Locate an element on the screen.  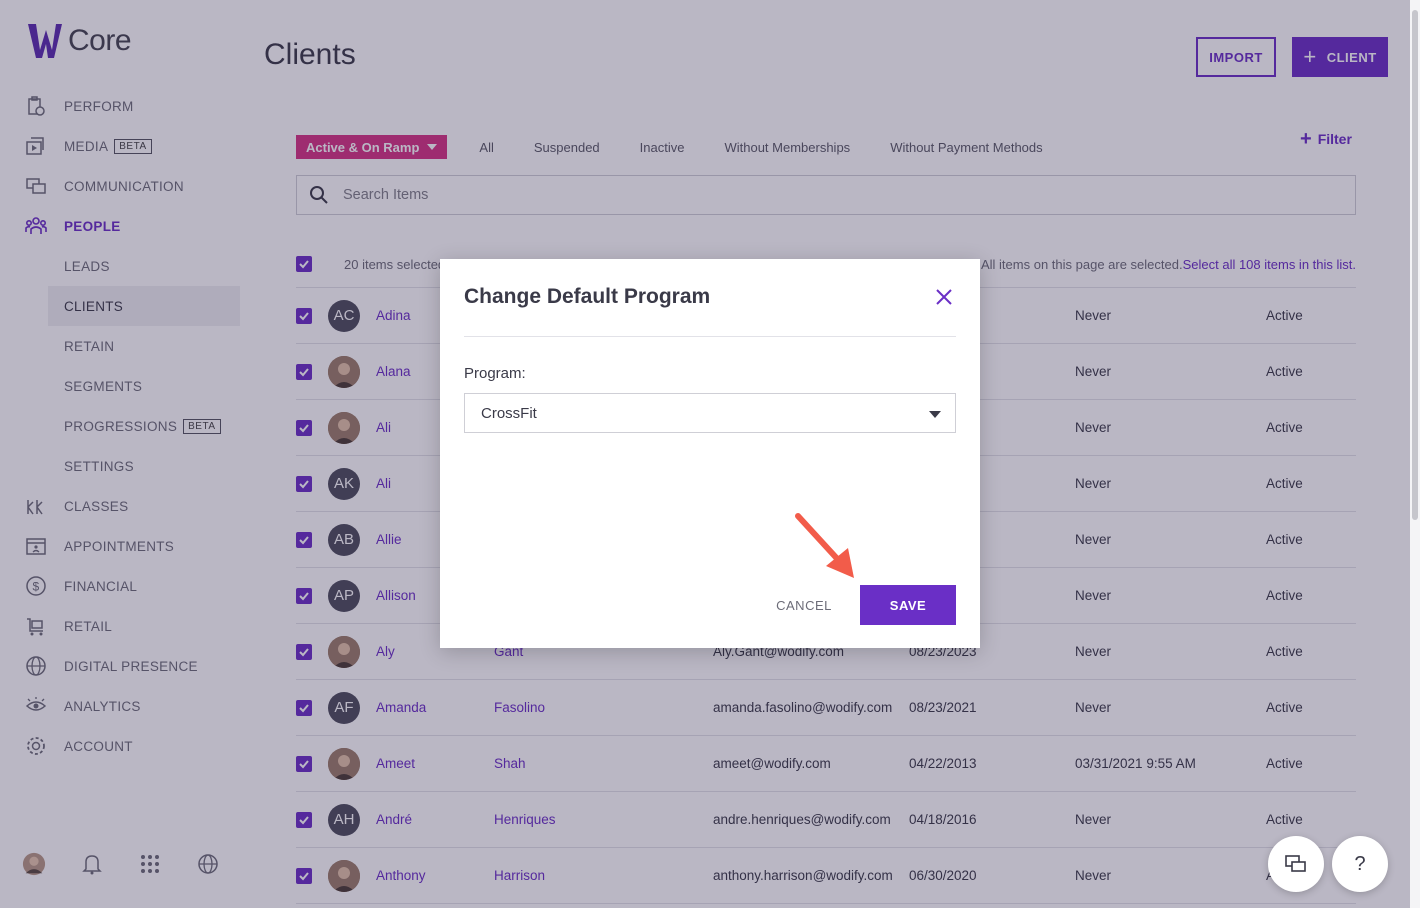
help-icon: ? is located at coordinates (1360, 863).